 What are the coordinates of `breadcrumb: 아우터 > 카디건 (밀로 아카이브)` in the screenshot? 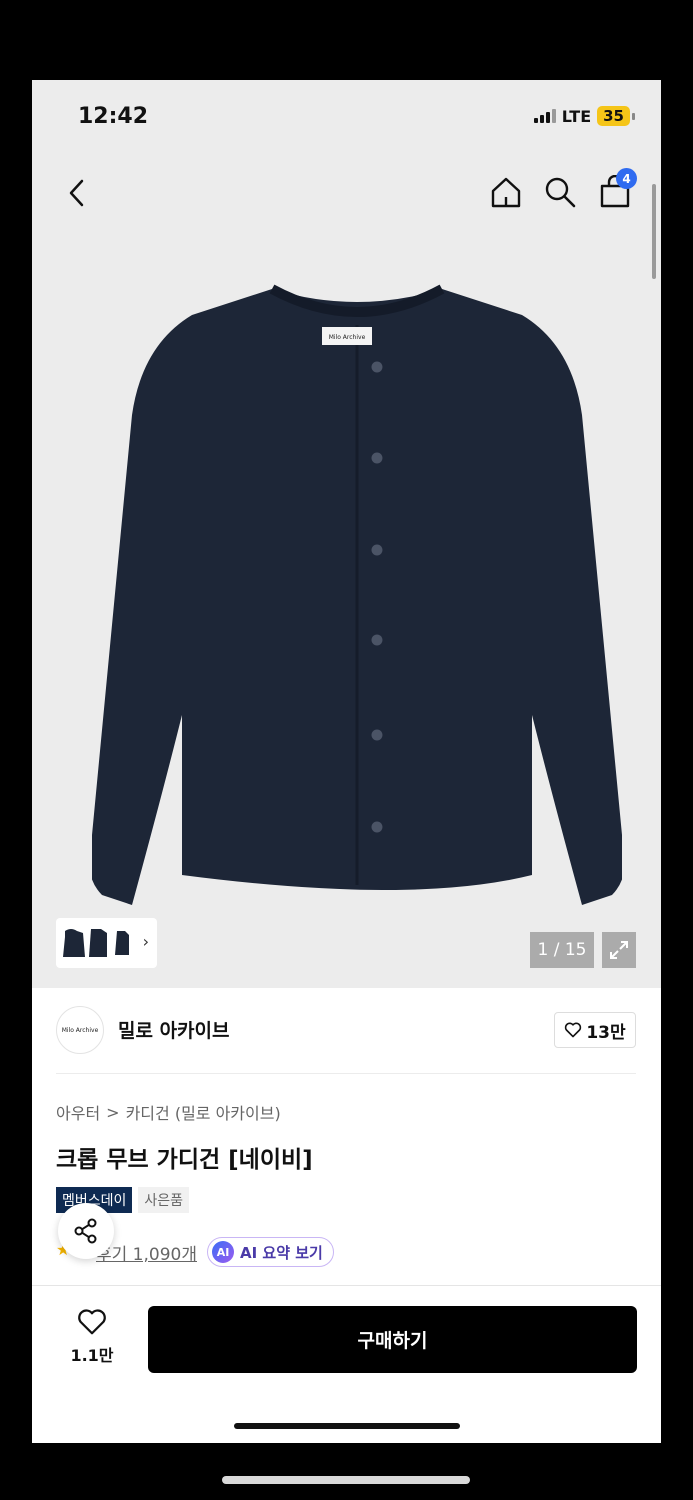 It's located at (168, 1112).